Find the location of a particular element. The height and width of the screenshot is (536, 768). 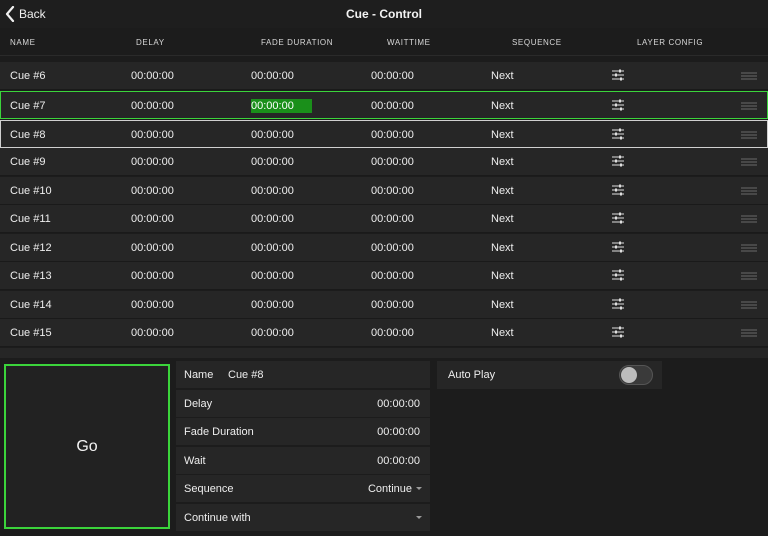

cue-name: Cue #6 is located at coordinates (28, 76).